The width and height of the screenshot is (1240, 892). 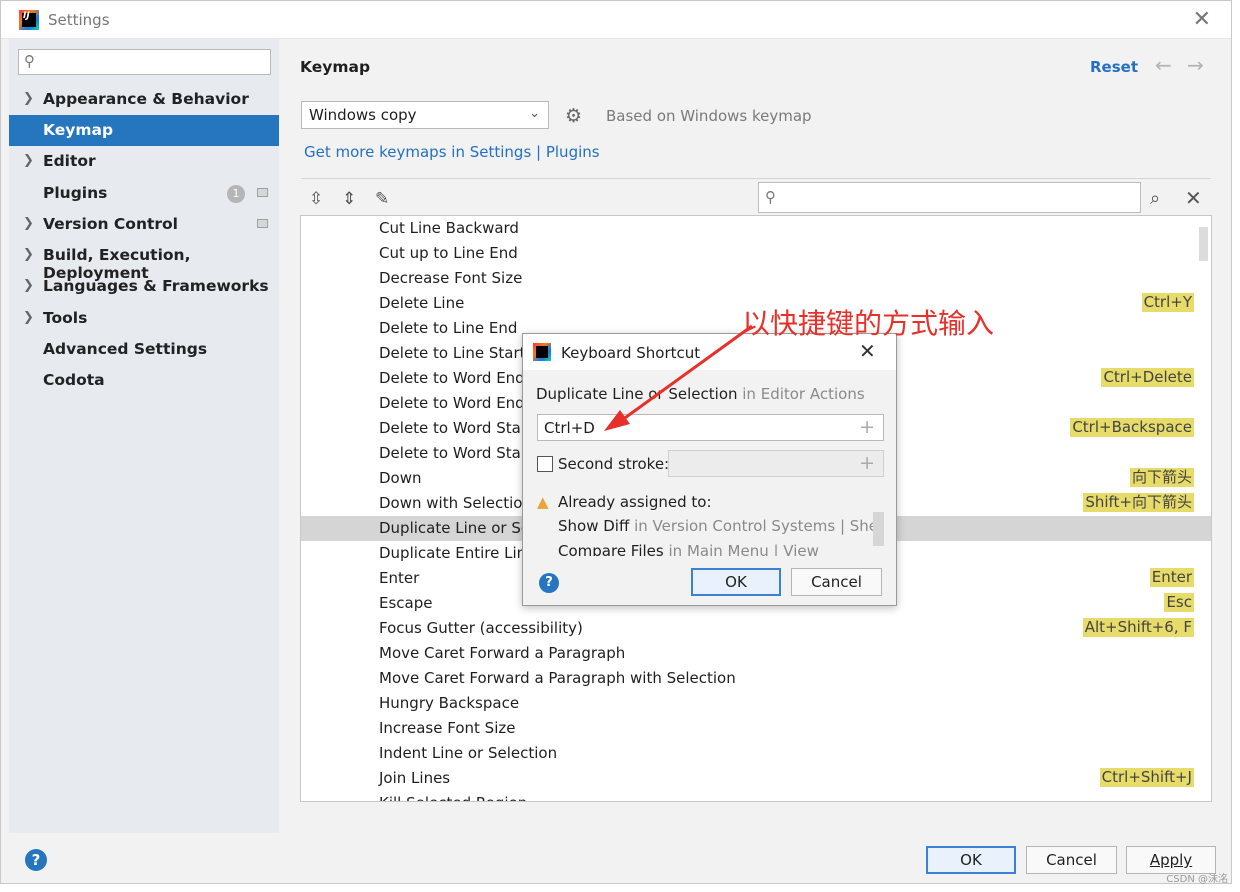 What do you see at coordinates (144, 99) in the screenshot?
I see `sidebar-item-appearance-behavior: ❯ Appearance & Behavior` at bounding box center [144, 99].